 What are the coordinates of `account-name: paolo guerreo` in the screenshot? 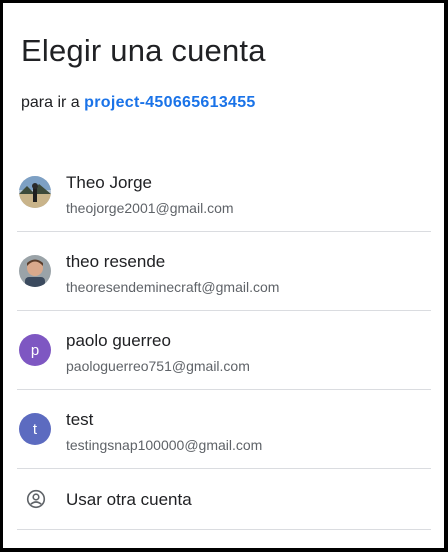 It's located at (118, 340).